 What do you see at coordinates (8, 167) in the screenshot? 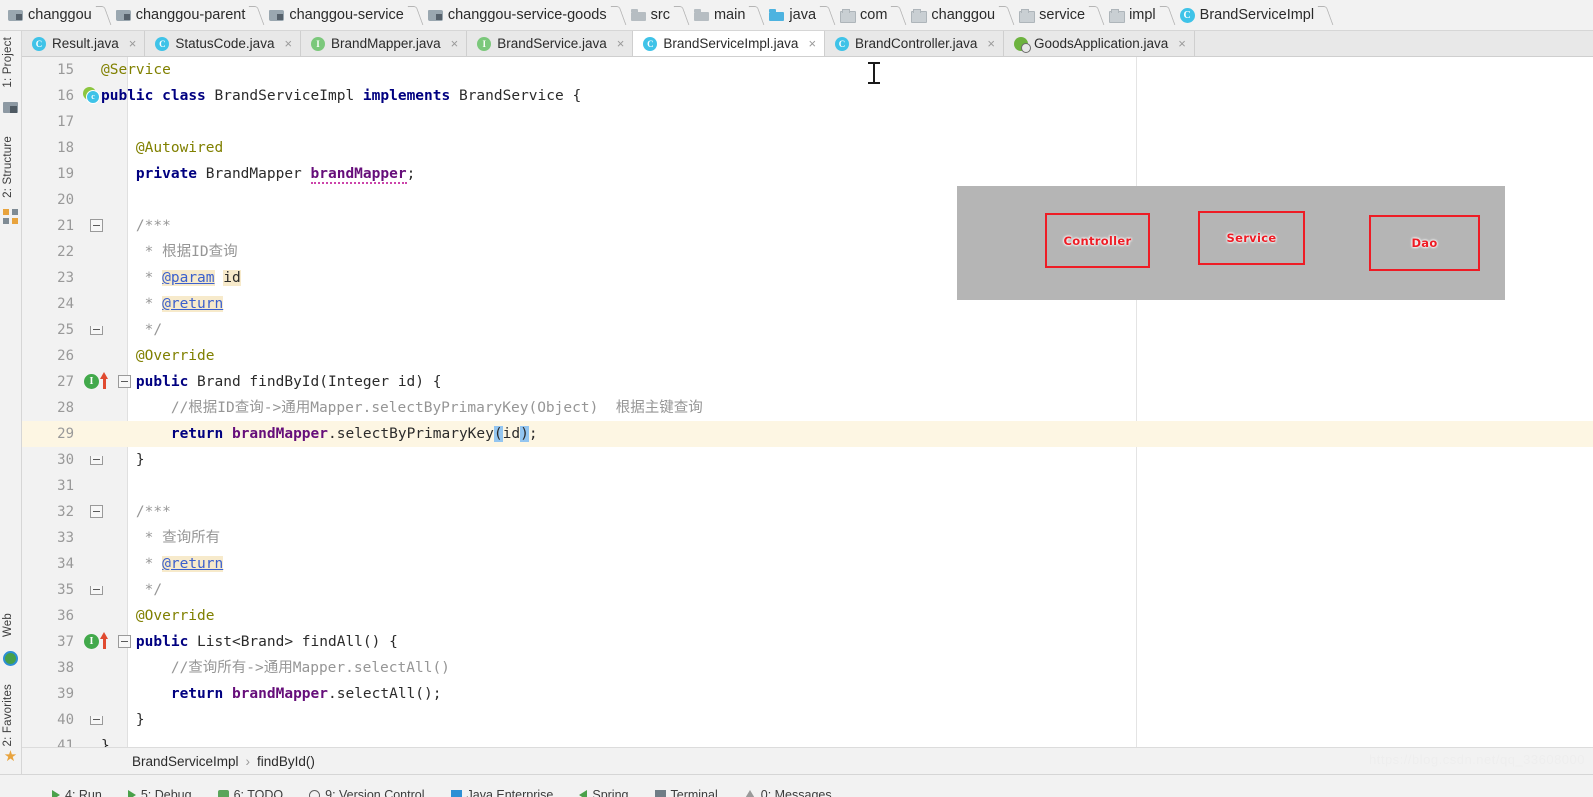
I see `sidebar-item-structure: 2: Structure` at bounding box center [8, 167].